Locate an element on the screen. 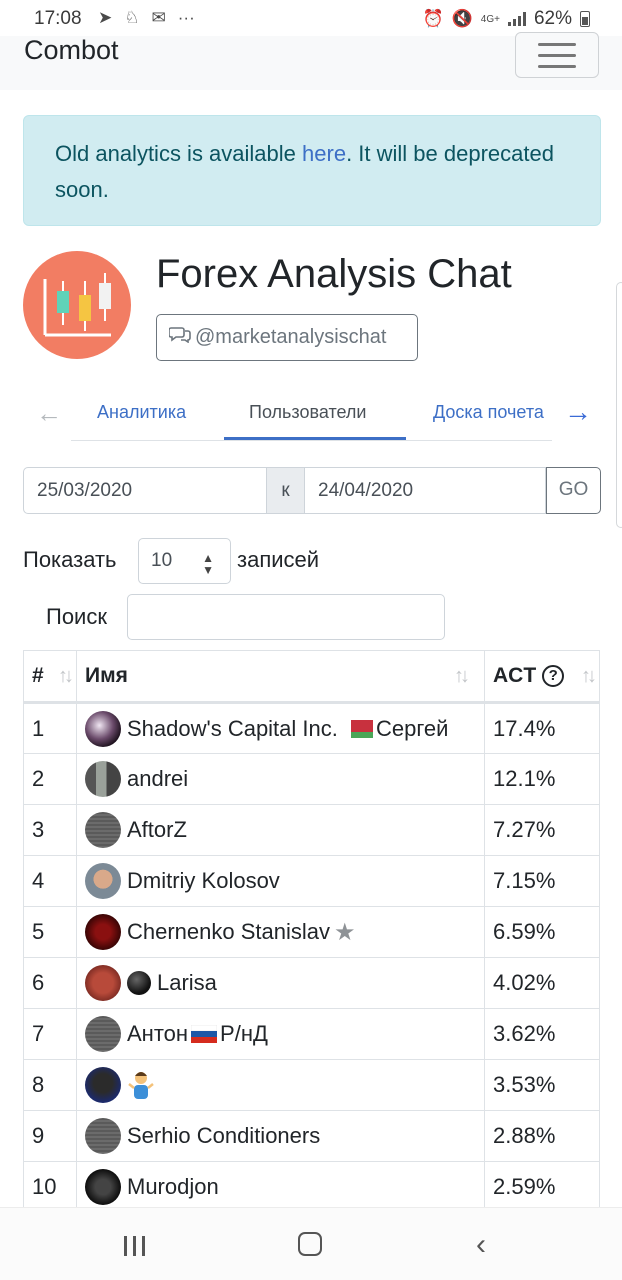  brand-link: Combot is located at coordinates (71, 50).